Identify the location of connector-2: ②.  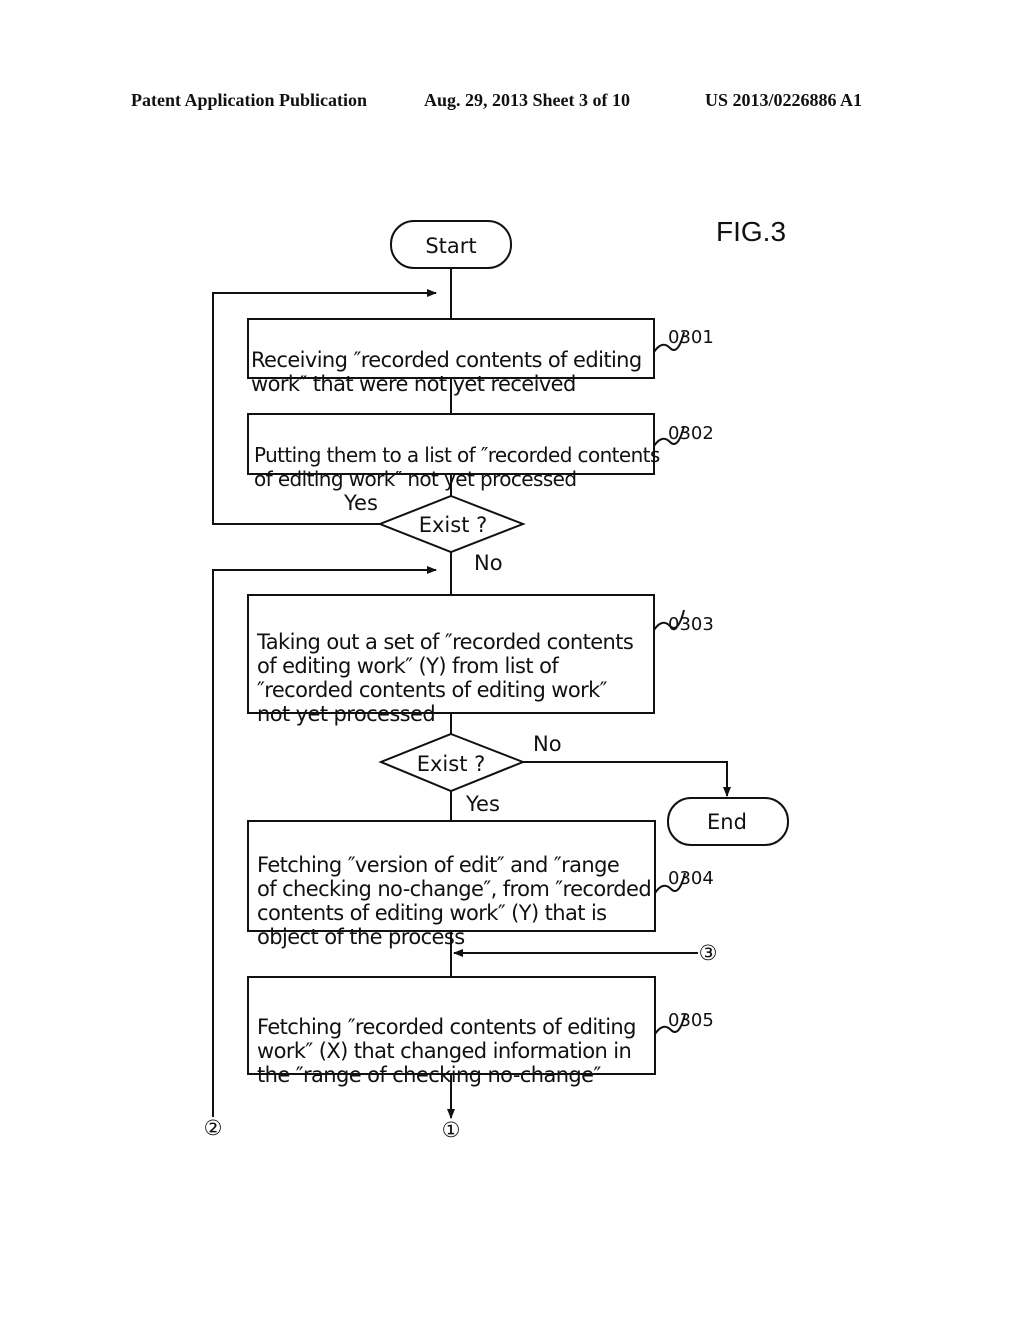
(213, 1128).